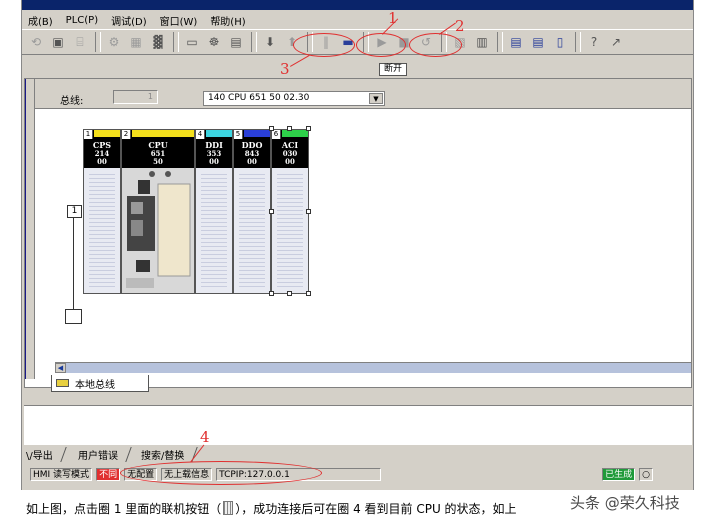 The image size is (719, 526). What do you see at coordinates (358, 425) in the screenshot?
I see `output-panel` at bounding box center [358, 425].